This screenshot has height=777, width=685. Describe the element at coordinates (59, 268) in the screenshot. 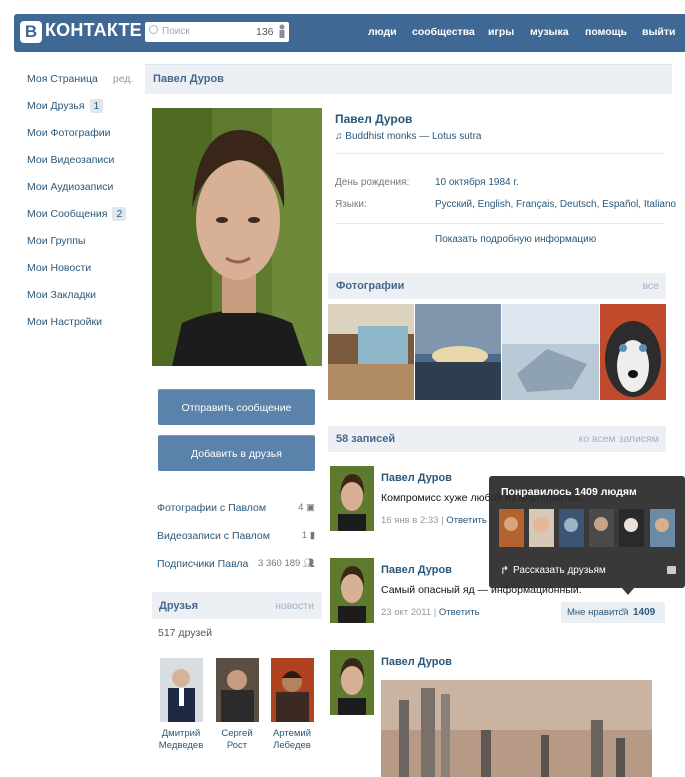

I see `sidebar-item-label: Мои Новости` at that location.